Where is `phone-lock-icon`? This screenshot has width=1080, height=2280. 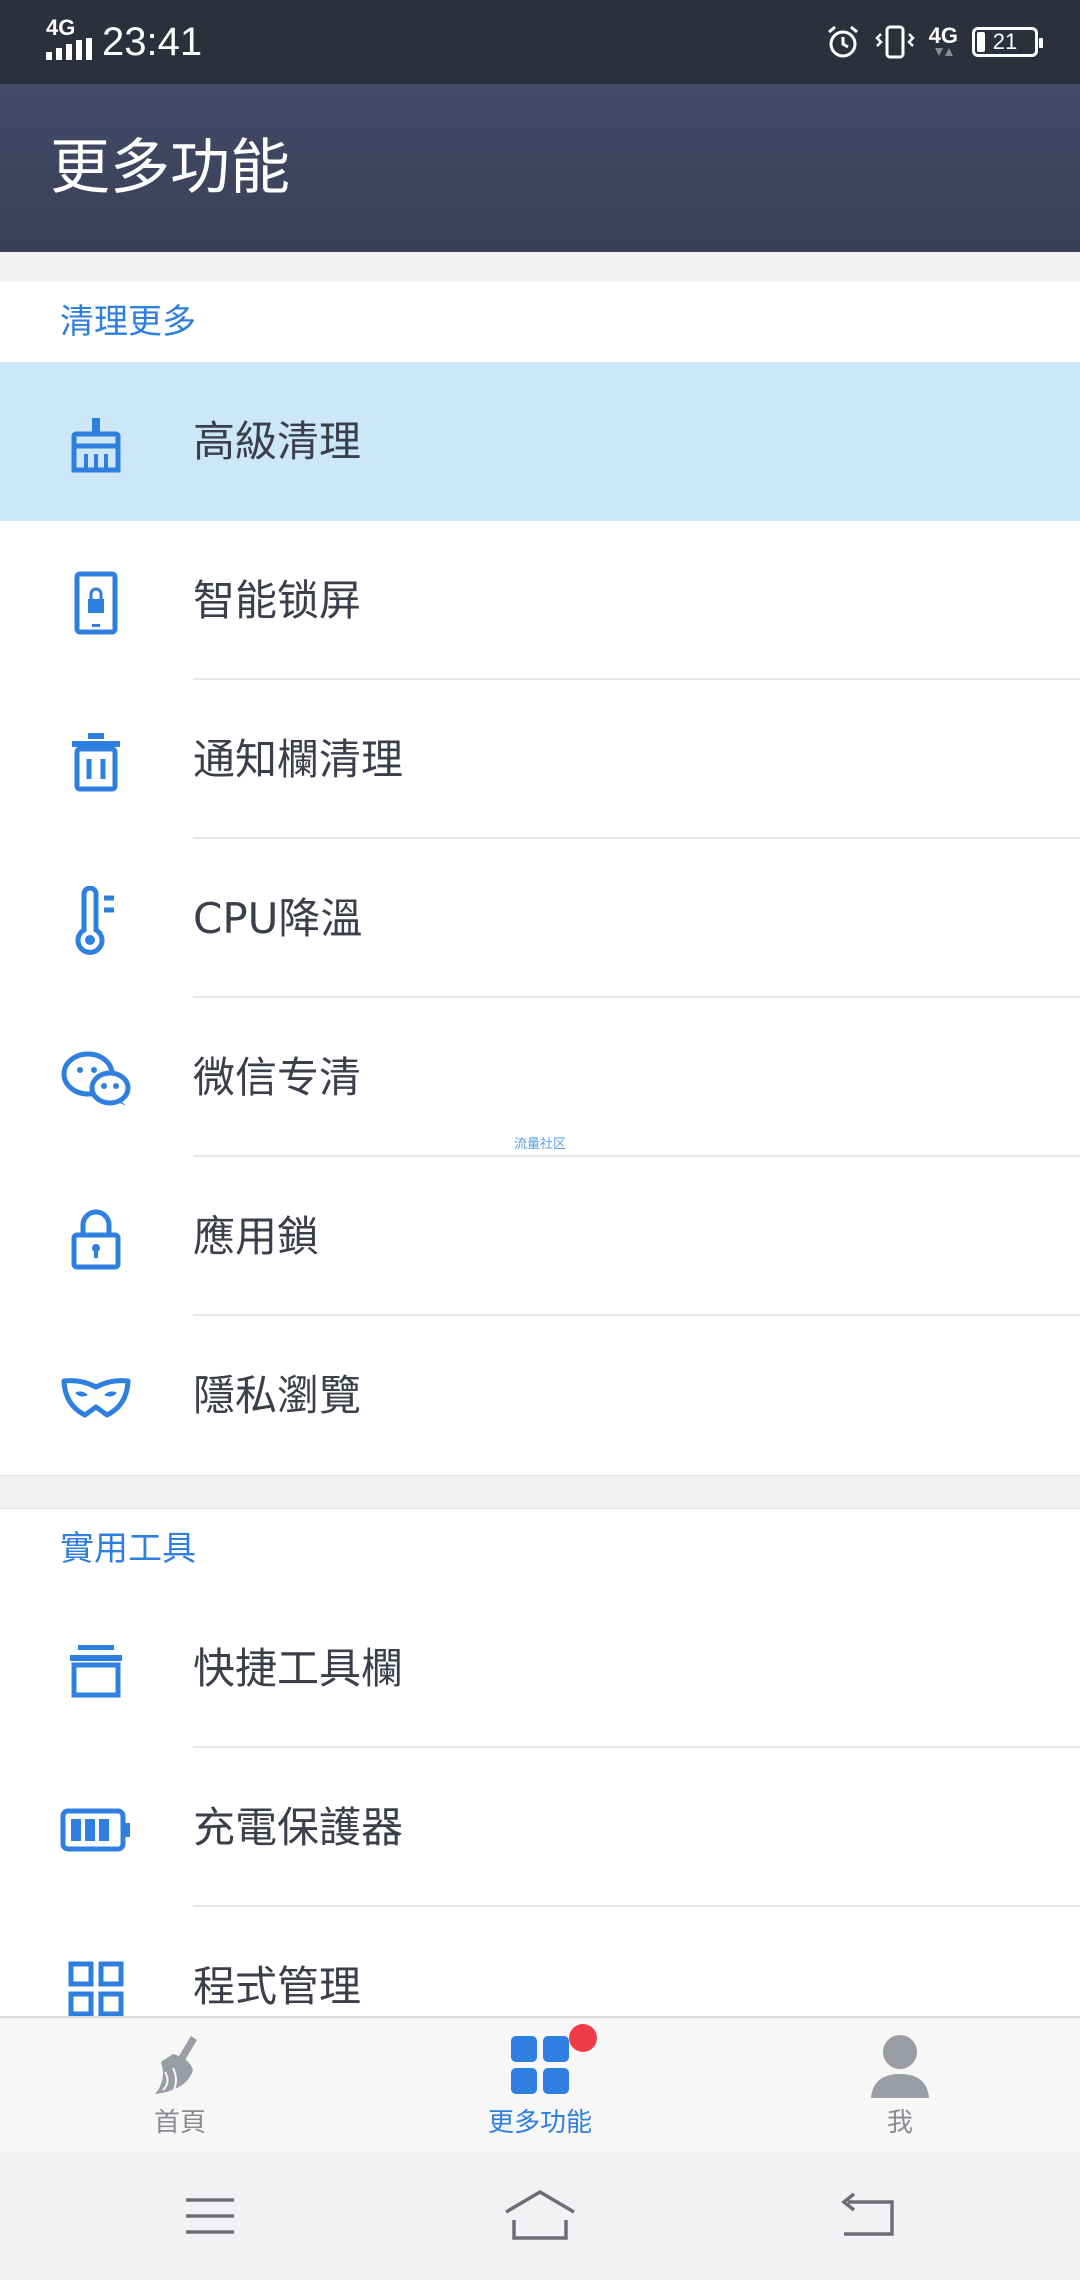 phone-lock-icon is located at coordinates (96, 603).